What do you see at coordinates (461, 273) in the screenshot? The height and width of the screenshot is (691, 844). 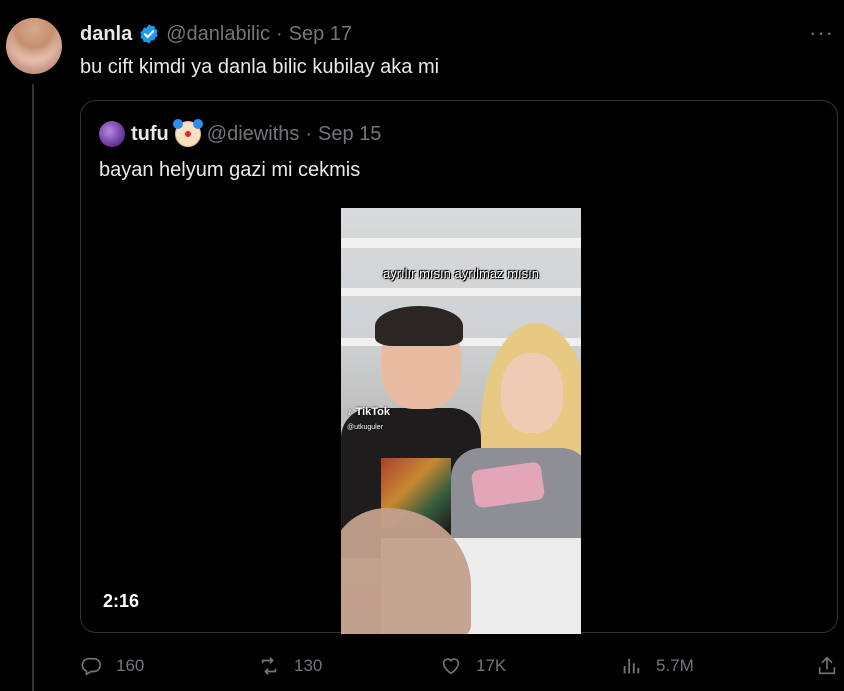 I see `video-caption: ayrılır mısın ayrılmaz mısın` at bounding box center [461, 273].